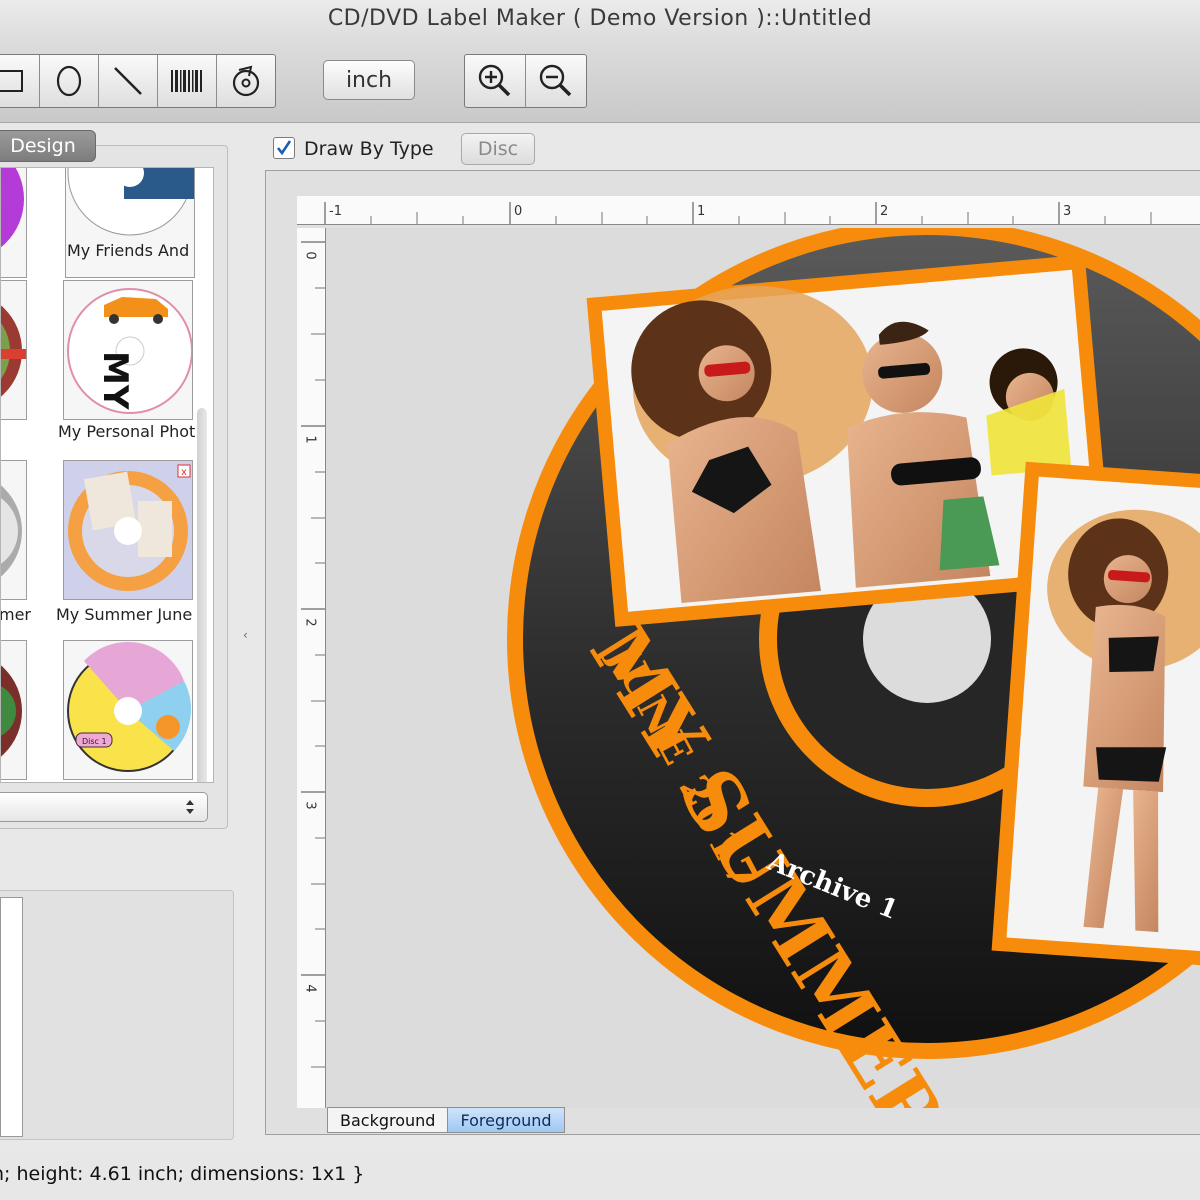 This screenshot has height=1200, width=1200. What do you see at coordinates (311, 668) in the screenshot?
I see `vertical-ruler: 0 1 2 3 4` at bounding box center [311, 668].